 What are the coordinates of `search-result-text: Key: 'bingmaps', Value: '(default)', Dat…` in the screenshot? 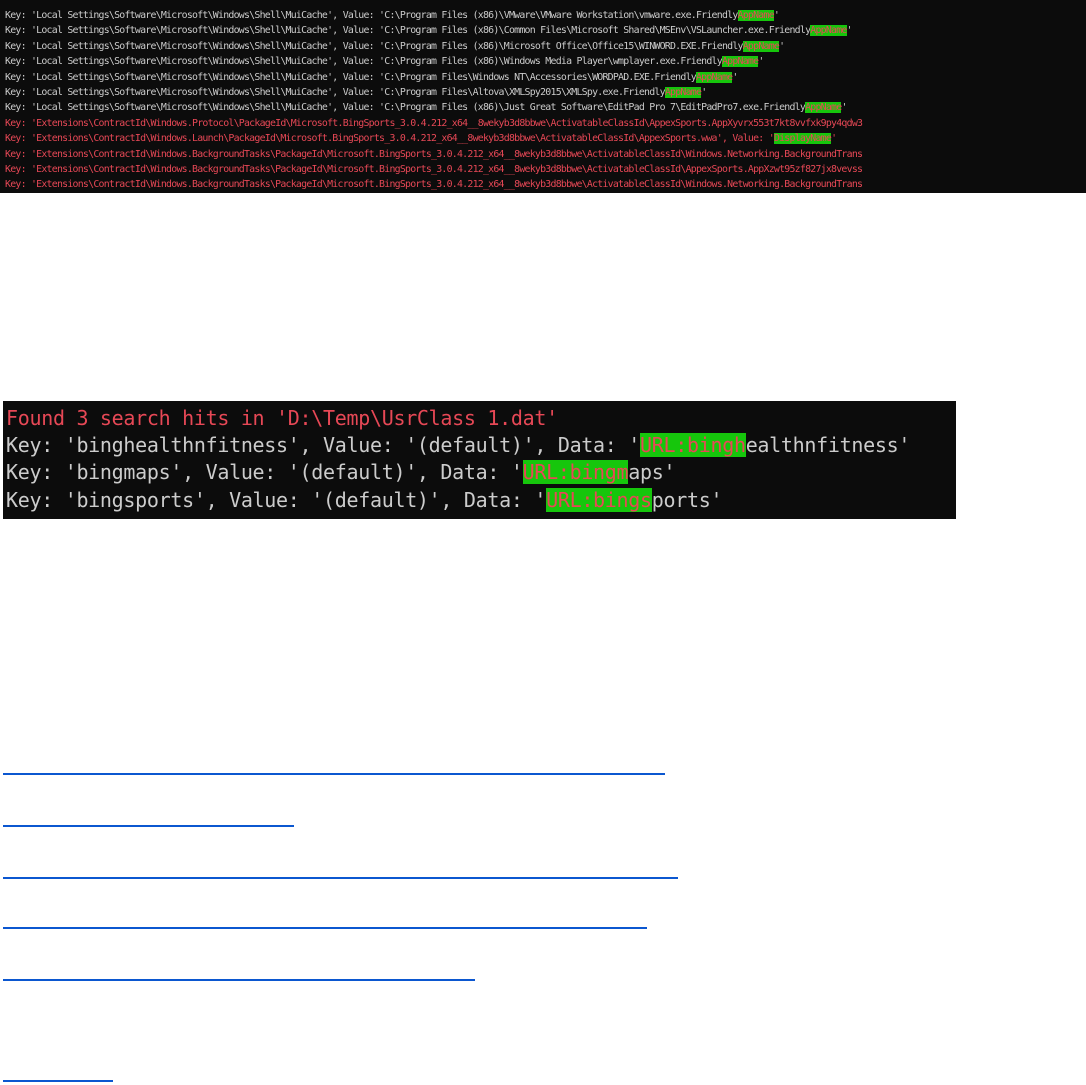 It's located at (264, 472).